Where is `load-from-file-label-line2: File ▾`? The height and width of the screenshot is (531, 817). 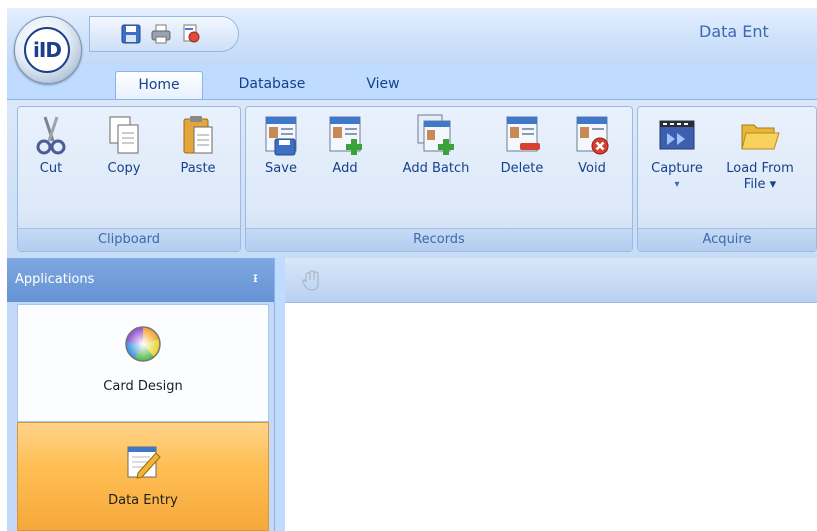 load-from-file-label-line2: File ▾ is located at coordinates (760, 184).